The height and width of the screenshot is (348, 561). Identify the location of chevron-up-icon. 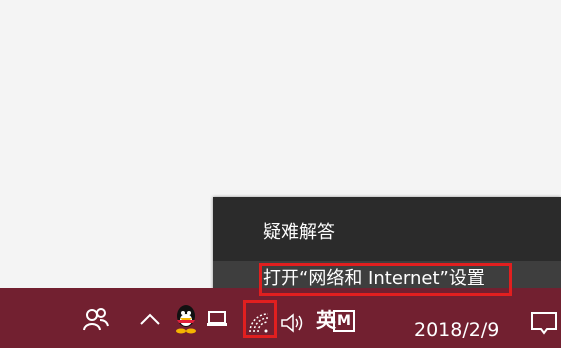
(150, 319).